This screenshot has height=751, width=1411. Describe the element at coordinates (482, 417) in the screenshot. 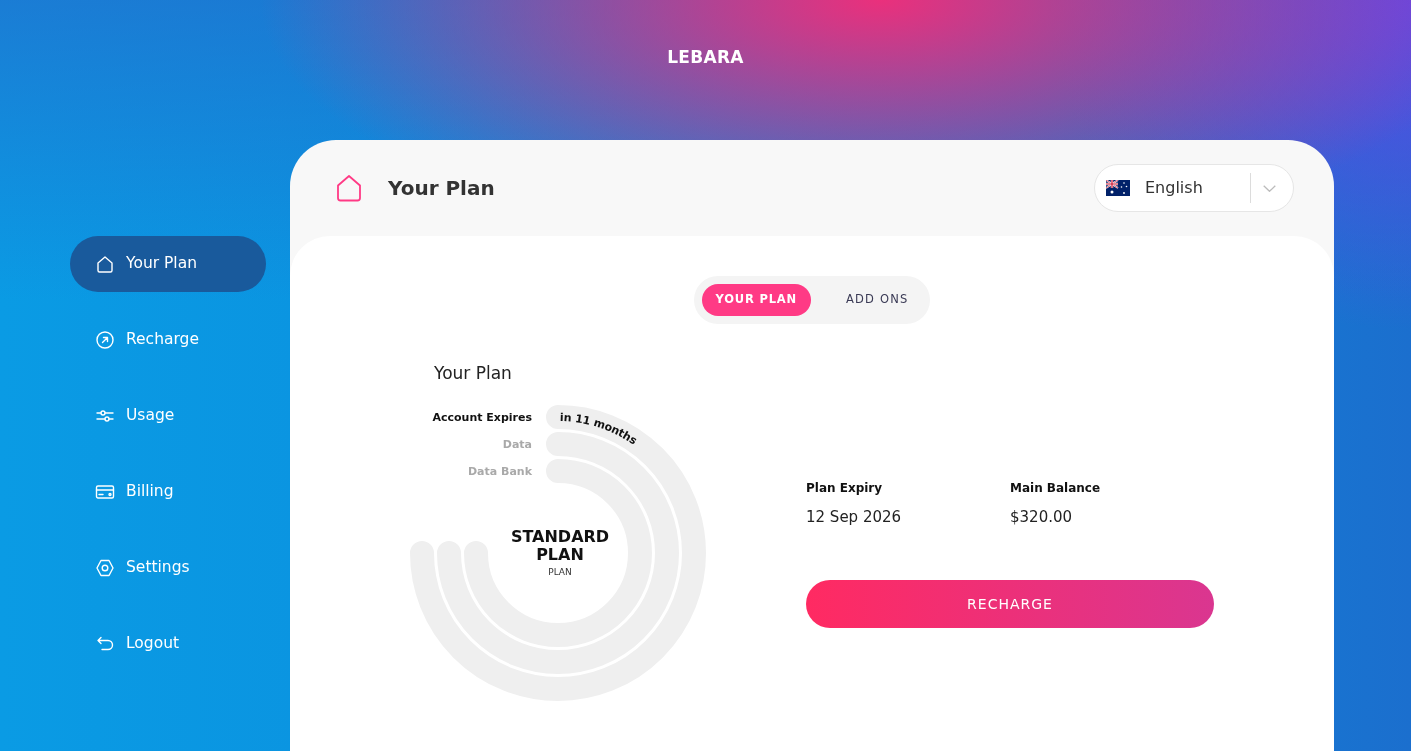

I see `ring-label: Account Expires` at that location.